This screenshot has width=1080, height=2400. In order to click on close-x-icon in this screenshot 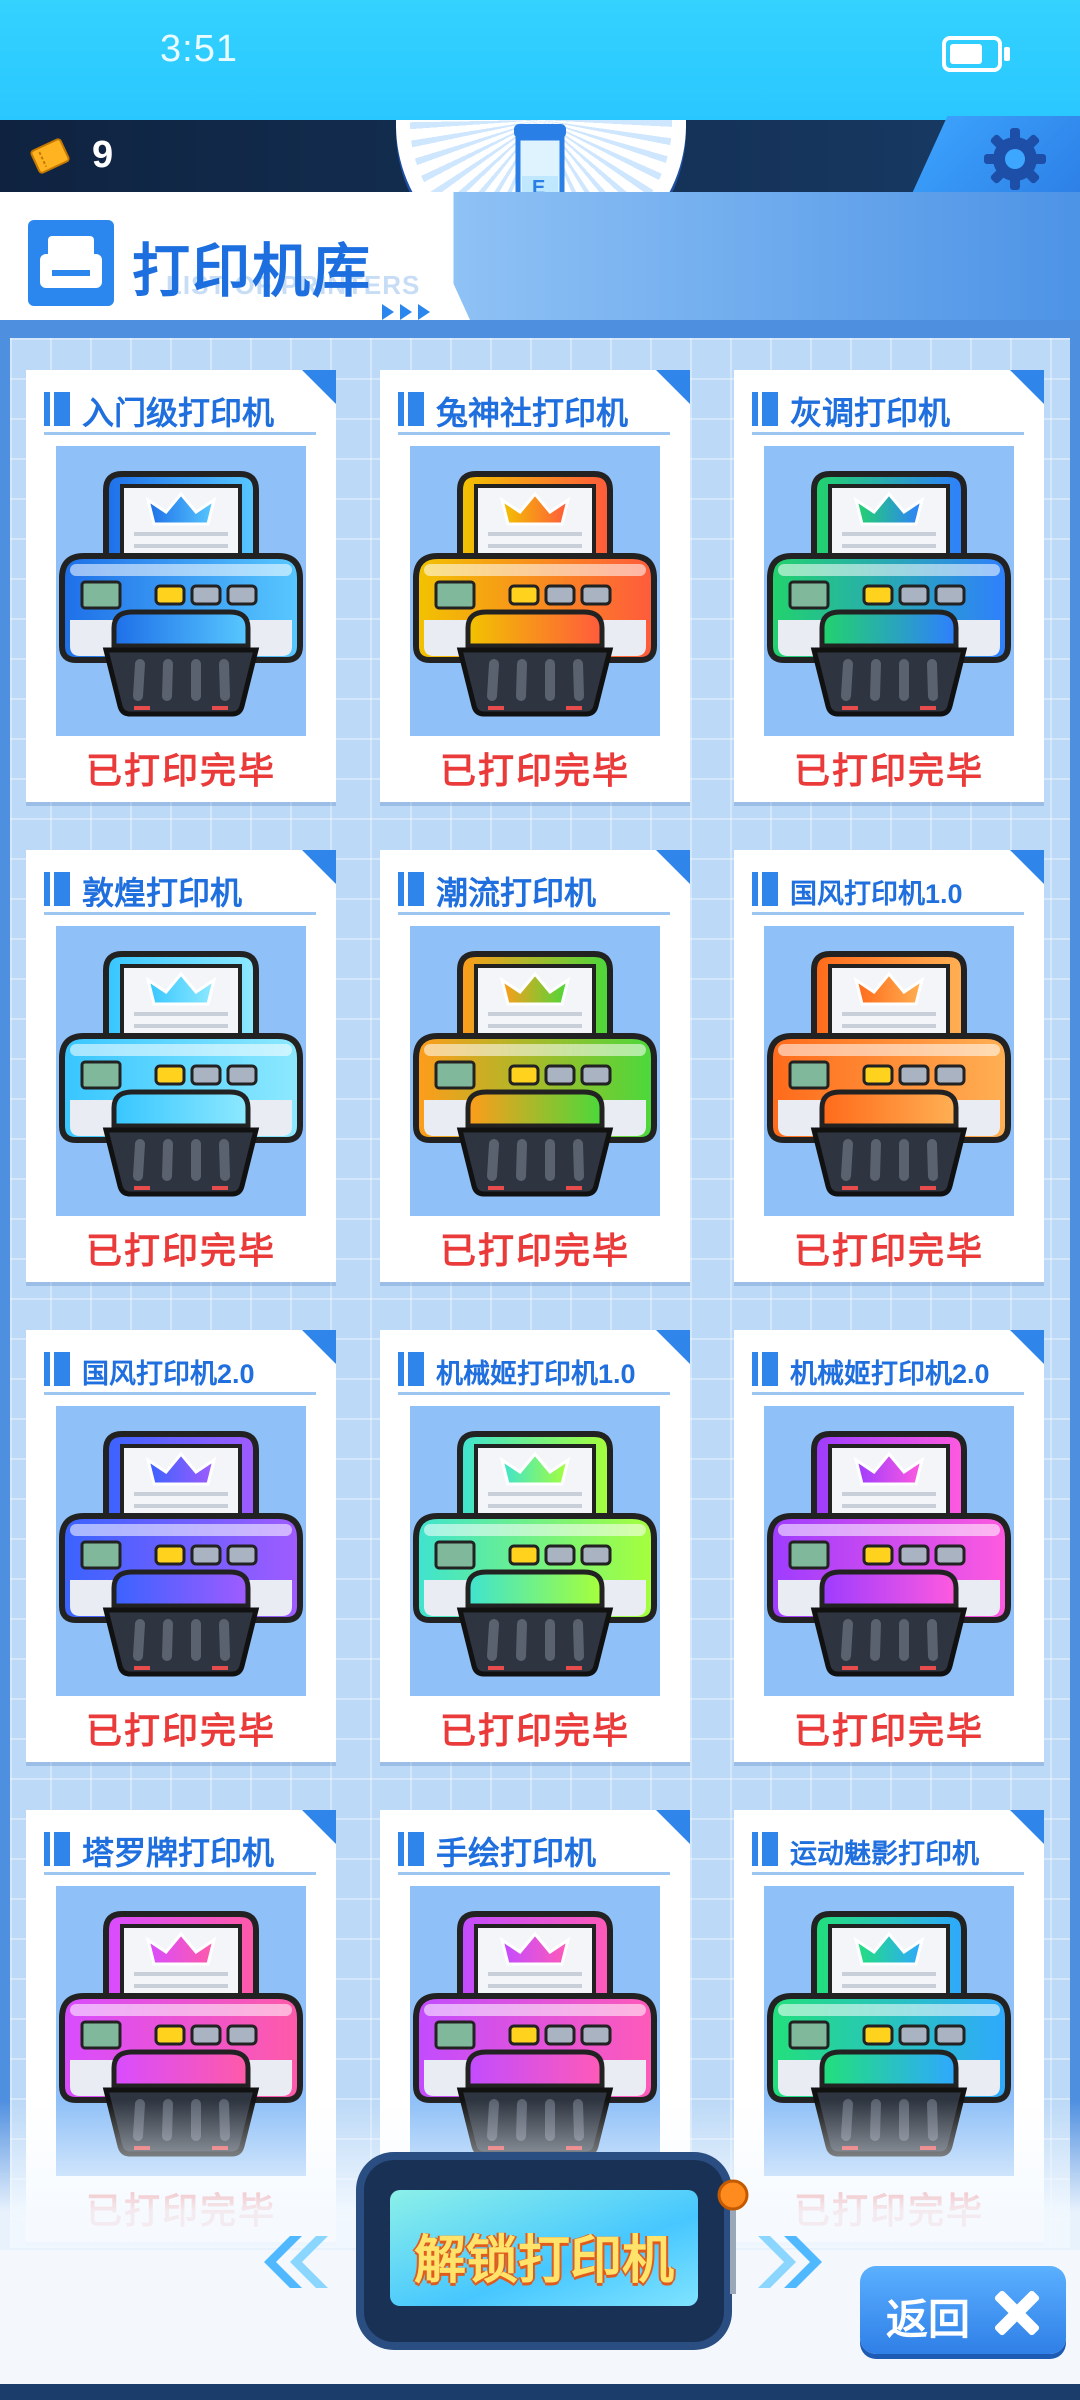, I will do `click(1017, 2313)`.